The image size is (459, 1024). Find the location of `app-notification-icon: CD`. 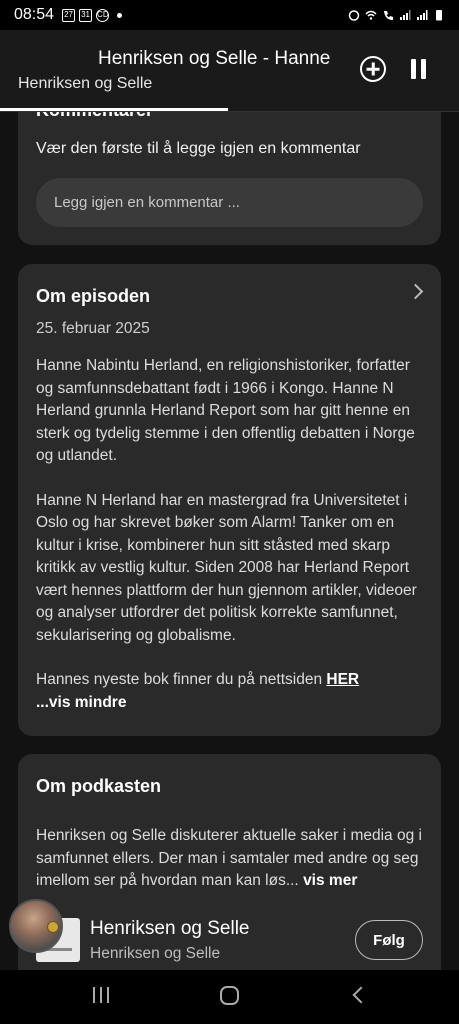

app-notification-icon: CD is located at coordinates (103, 15).